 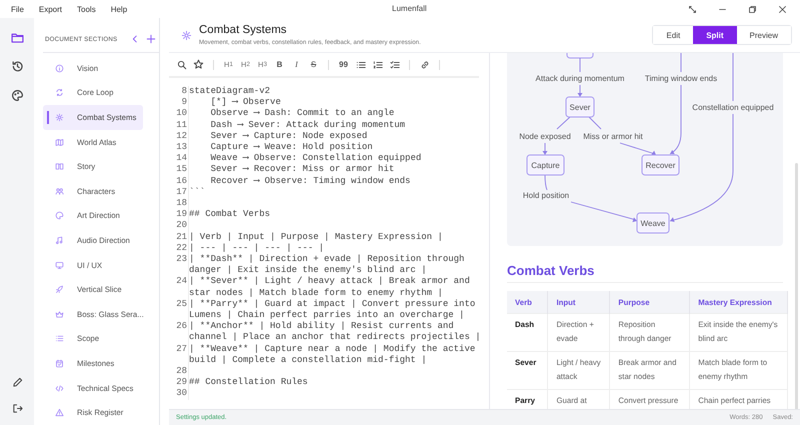 What do you see at coordinates (334, 355) in the screenshot?
I see `code-line: | **Weave** | Capture near a node | Modify the active build | Complete a constellation mid-fight |` at bounding box center [334, 355].